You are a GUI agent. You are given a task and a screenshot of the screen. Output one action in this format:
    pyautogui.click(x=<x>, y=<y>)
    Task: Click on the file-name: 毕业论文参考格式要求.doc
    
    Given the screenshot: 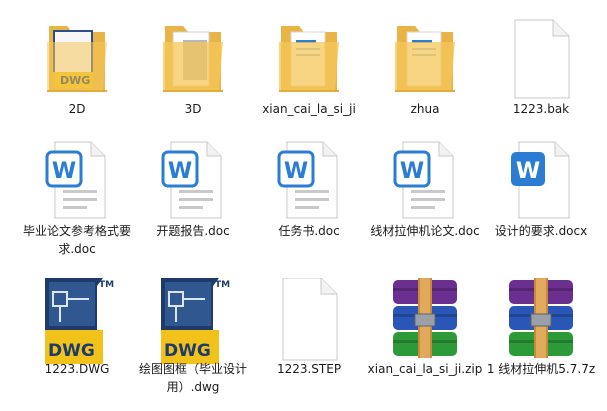 What is the action you would take?
    pyautogui.click(x=76, y=240)
    